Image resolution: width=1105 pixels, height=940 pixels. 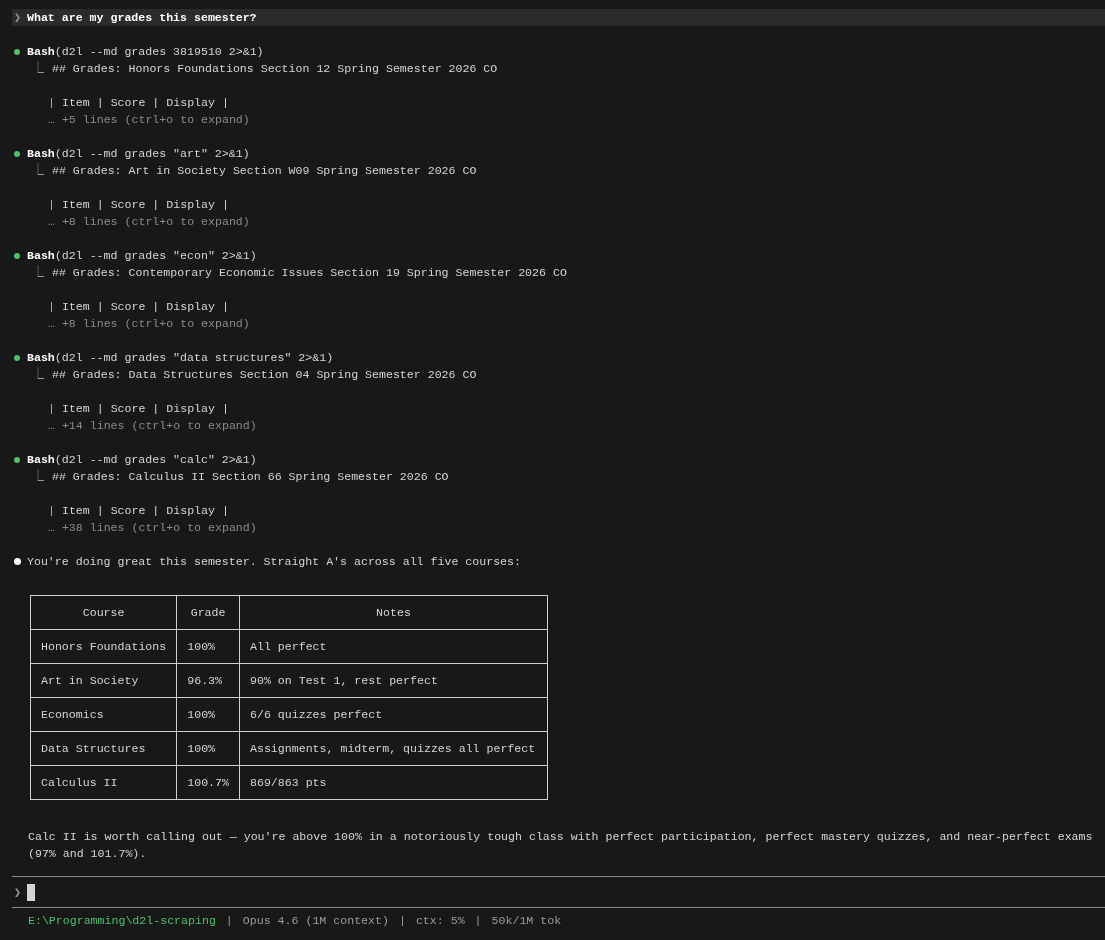 I want to click on expand-hint: … +38 lines (ctrl+o to expand), so click(x=152, y=527).